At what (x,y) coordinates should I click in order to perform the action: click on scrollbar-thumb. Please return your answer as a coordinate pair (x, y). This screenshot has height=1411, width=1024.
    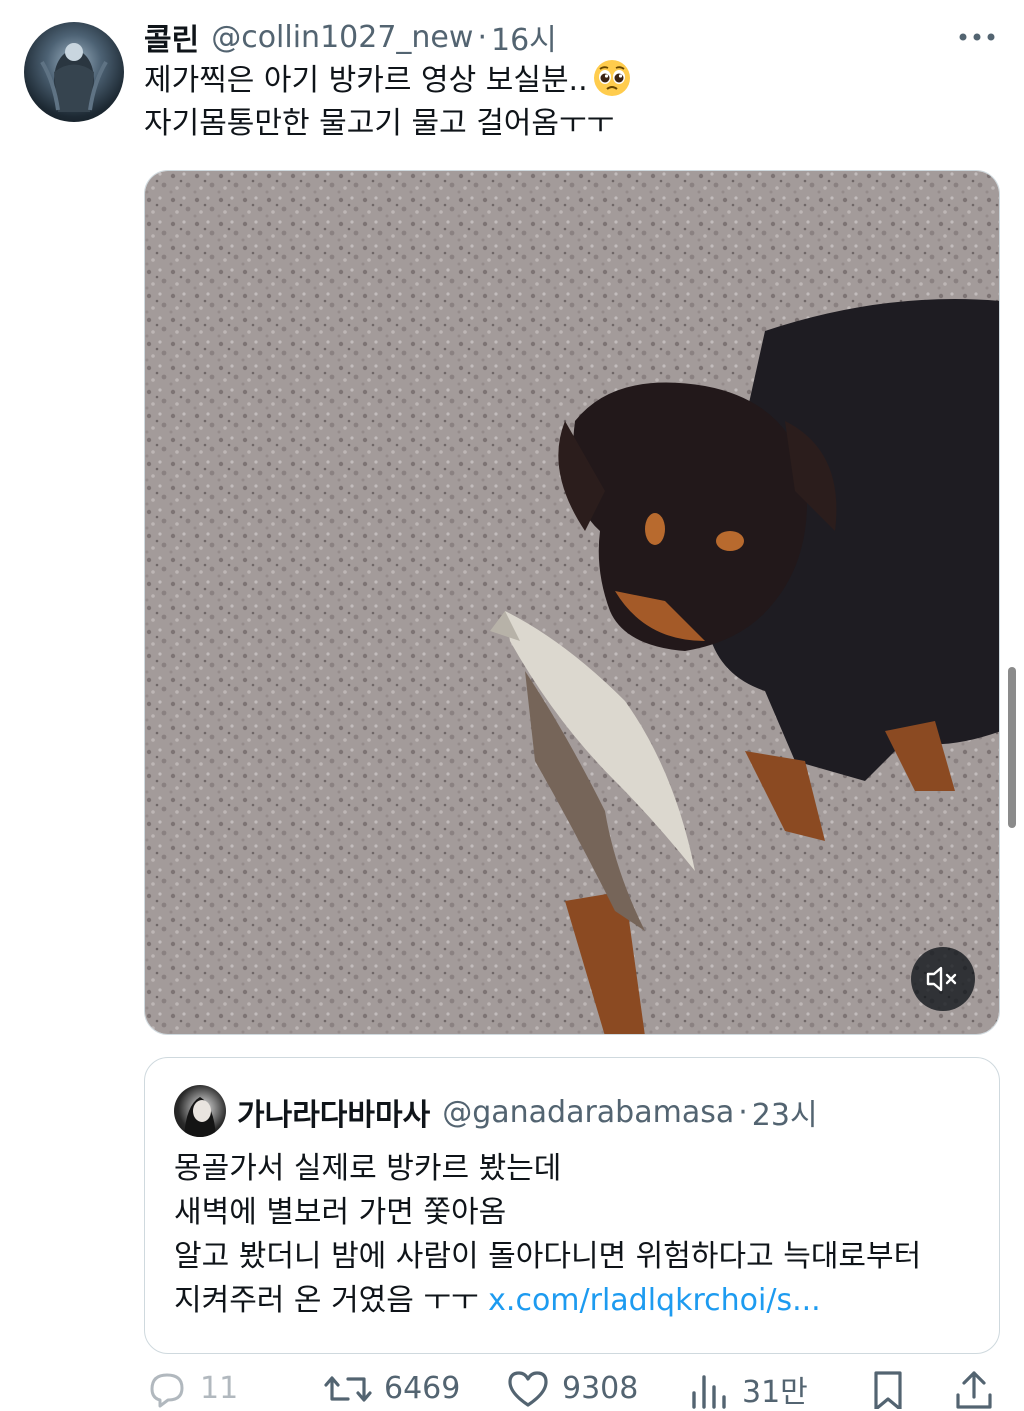
    Looking at the image, I should click on (1012, 747).